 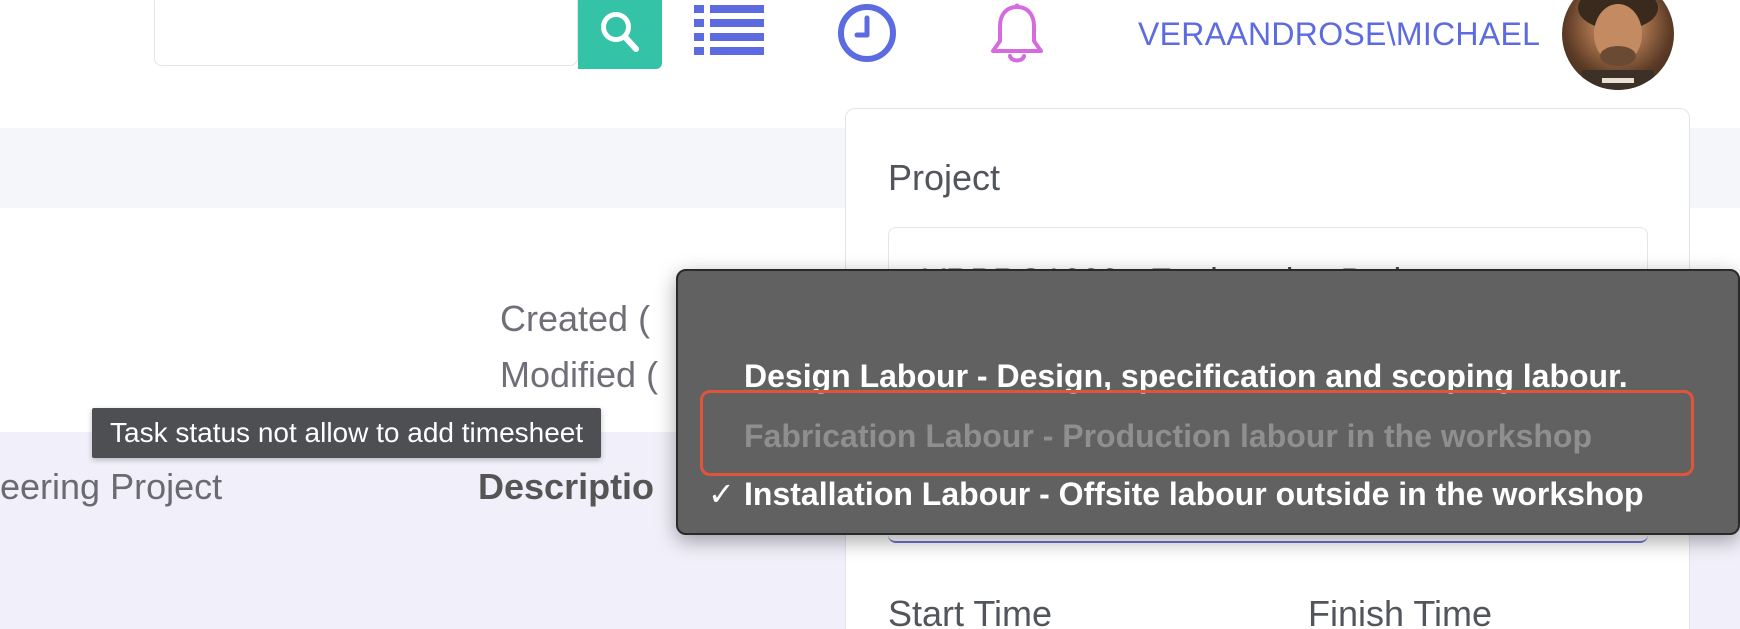 What do you see at coordinates (721, 494) in the screenshot?
I see `selected-check-icon: ✓` at bounding box center [721, 494].